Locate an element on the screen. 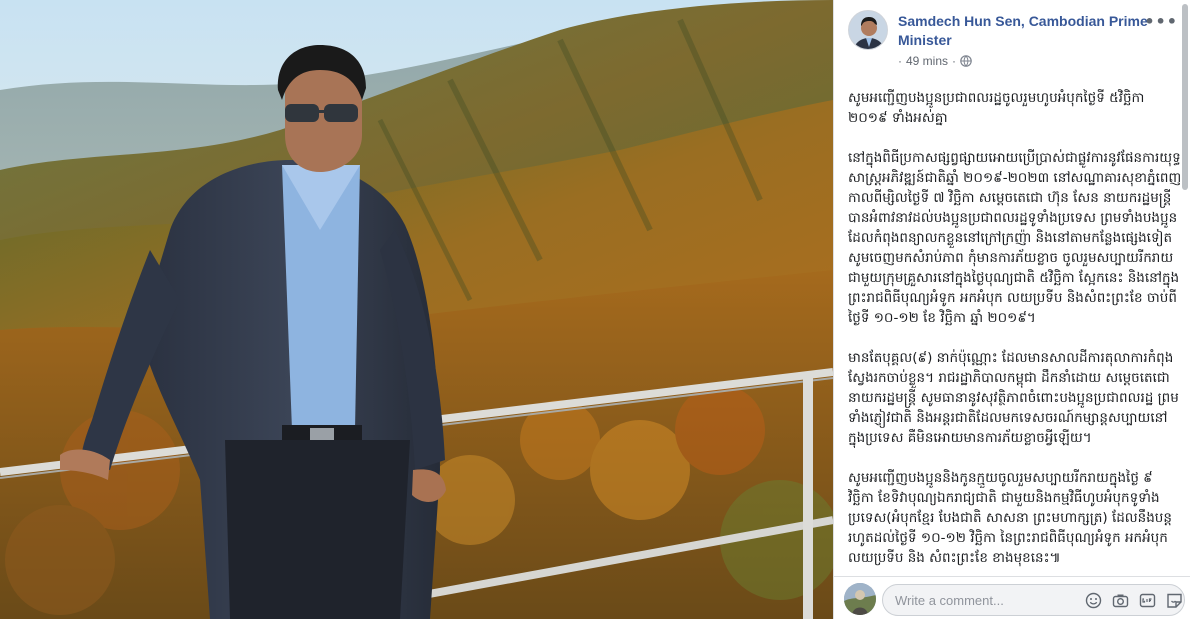 This screenshot has height=619, width=1190. emoji-icon is located at coordinates (1093, 600).